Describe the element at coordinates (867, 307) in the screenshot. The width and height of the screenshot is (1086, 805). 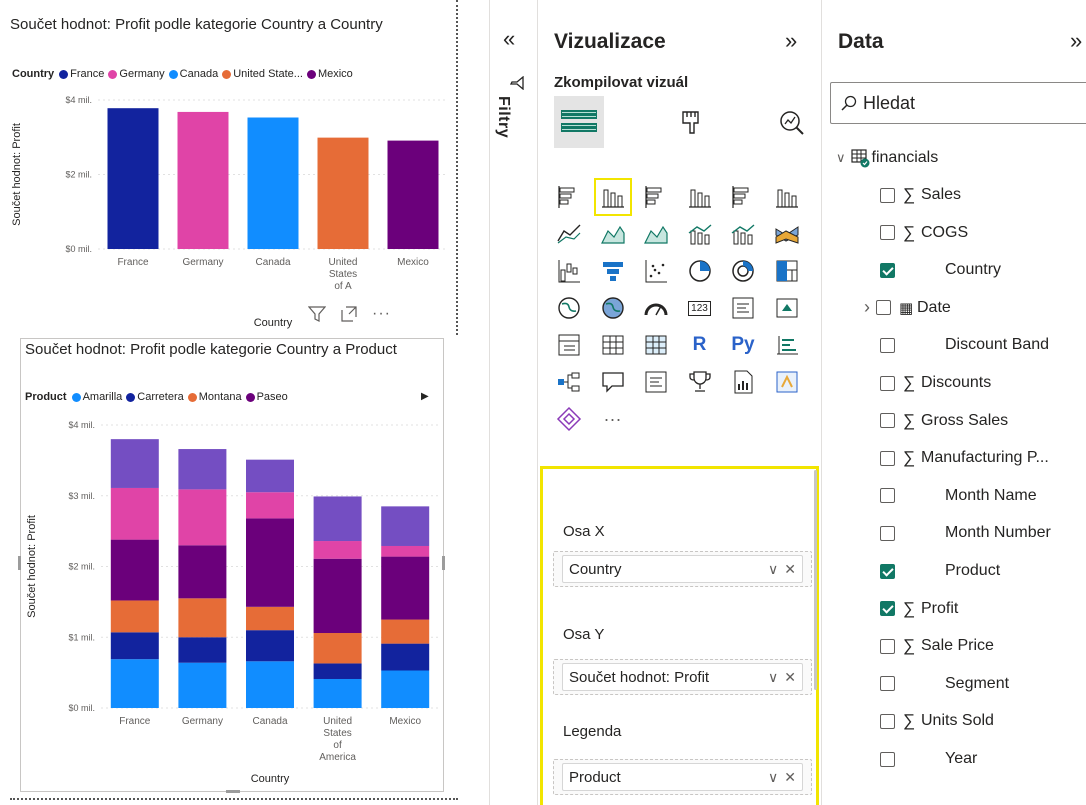
I see `chevron-right-icon: ›` at that location.